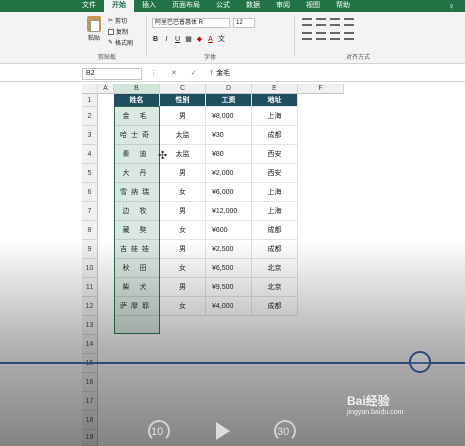 The image size is (465, 446). What do you see at coordinates (137, 89) in the screenshot?
I see `column-header-b: B` at bounding box center [137, 89].